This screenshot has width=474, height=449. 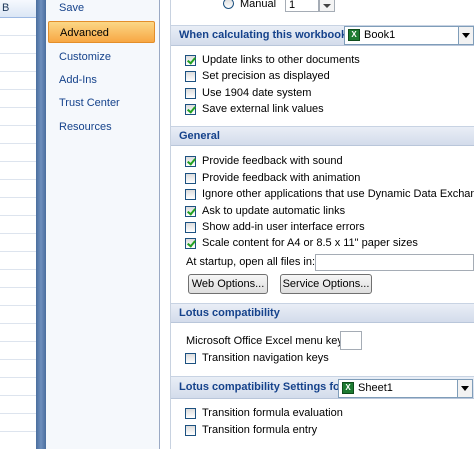 What do you see at coordinates (190, 93) in the screenshot?
I see `date-1904-checkbox` at bounding box center [190, 93].